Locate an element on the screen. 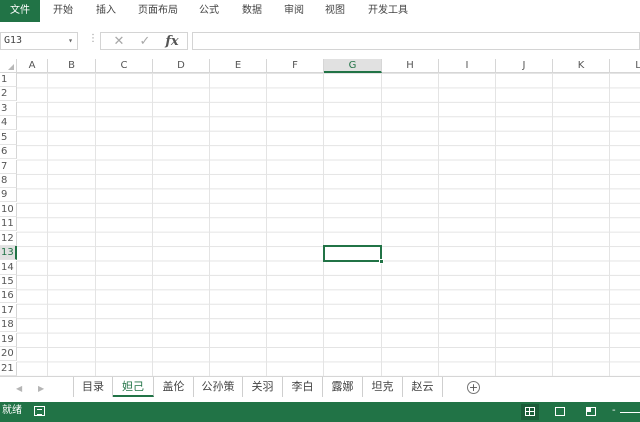 This screenshot has width=640, height=422. ribbon-tab-bar: 文件 开始 插入 页面布局 公式 数据 审阅 视图 开发工具 is located at coordinates (320, 11).